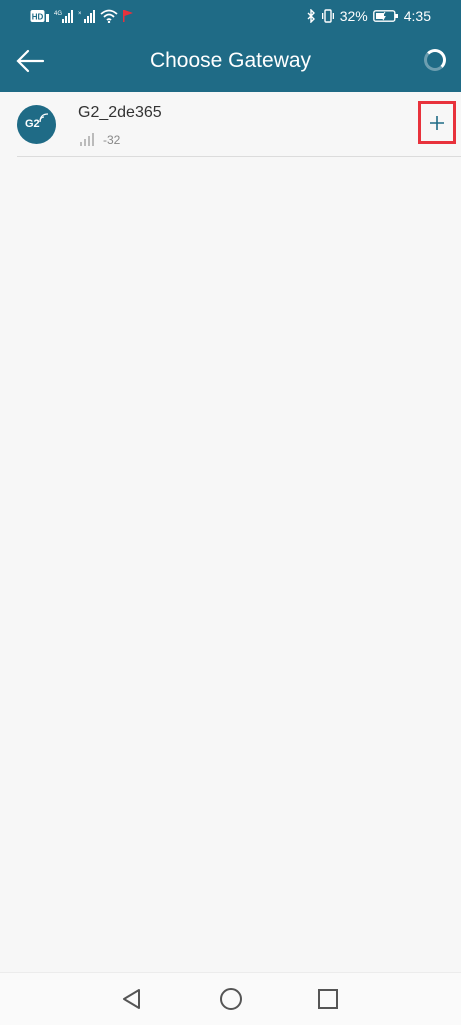 This screenshot has width=461, height=1025. I want to click on signal-icon: ×, so click(87, 16).